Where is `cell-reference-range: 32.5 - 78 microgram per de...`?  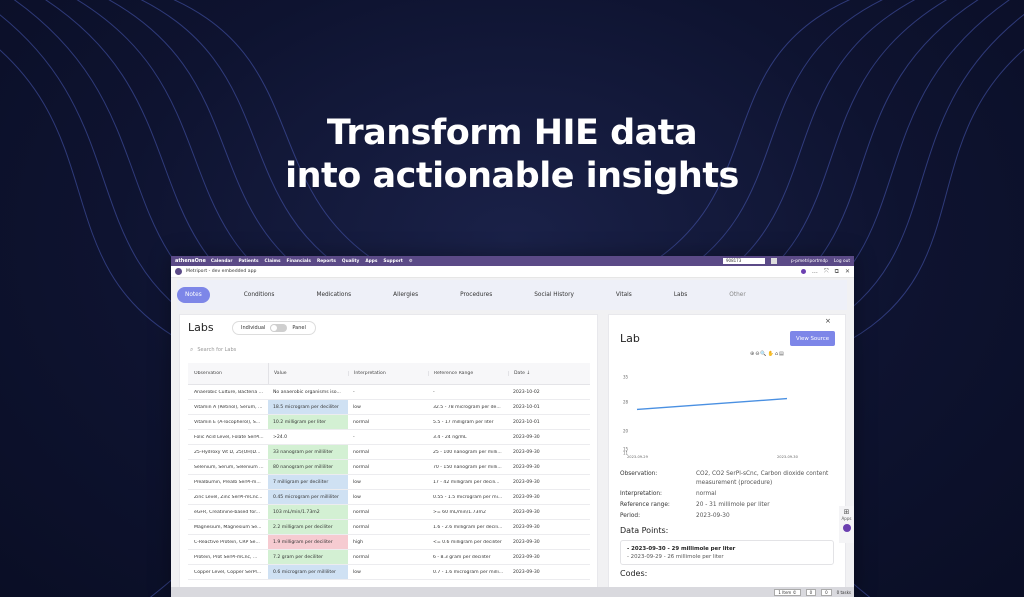
cell-reference-range: 32.5 - 78 microgram per de... is located at coordinates (467, 407).